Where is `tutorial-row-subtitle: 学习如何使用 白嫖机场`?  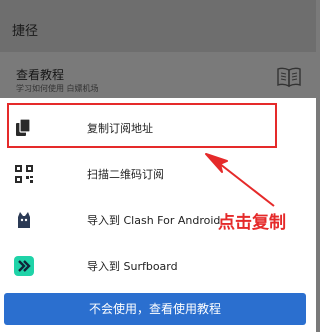
tutorial-row-subtitle: 学习如何使用 白嫖机场 is located at coordinates (57, 88).